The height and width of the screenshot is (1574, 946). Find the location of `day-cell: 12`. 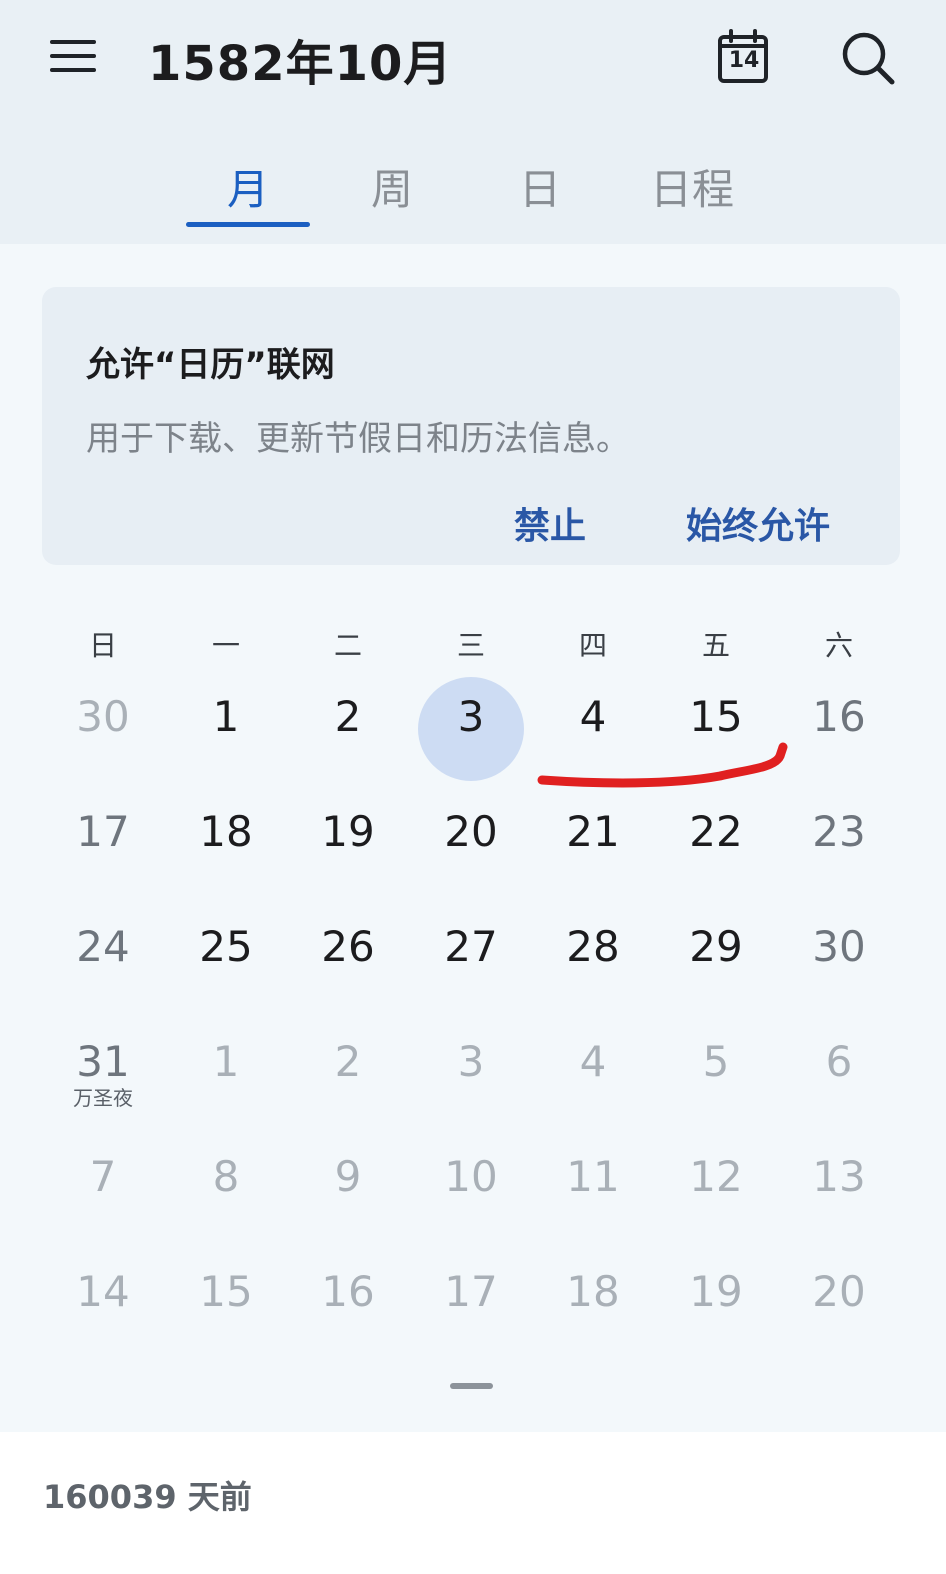

day-cell: 12 is located at coordinates (716, 1177).